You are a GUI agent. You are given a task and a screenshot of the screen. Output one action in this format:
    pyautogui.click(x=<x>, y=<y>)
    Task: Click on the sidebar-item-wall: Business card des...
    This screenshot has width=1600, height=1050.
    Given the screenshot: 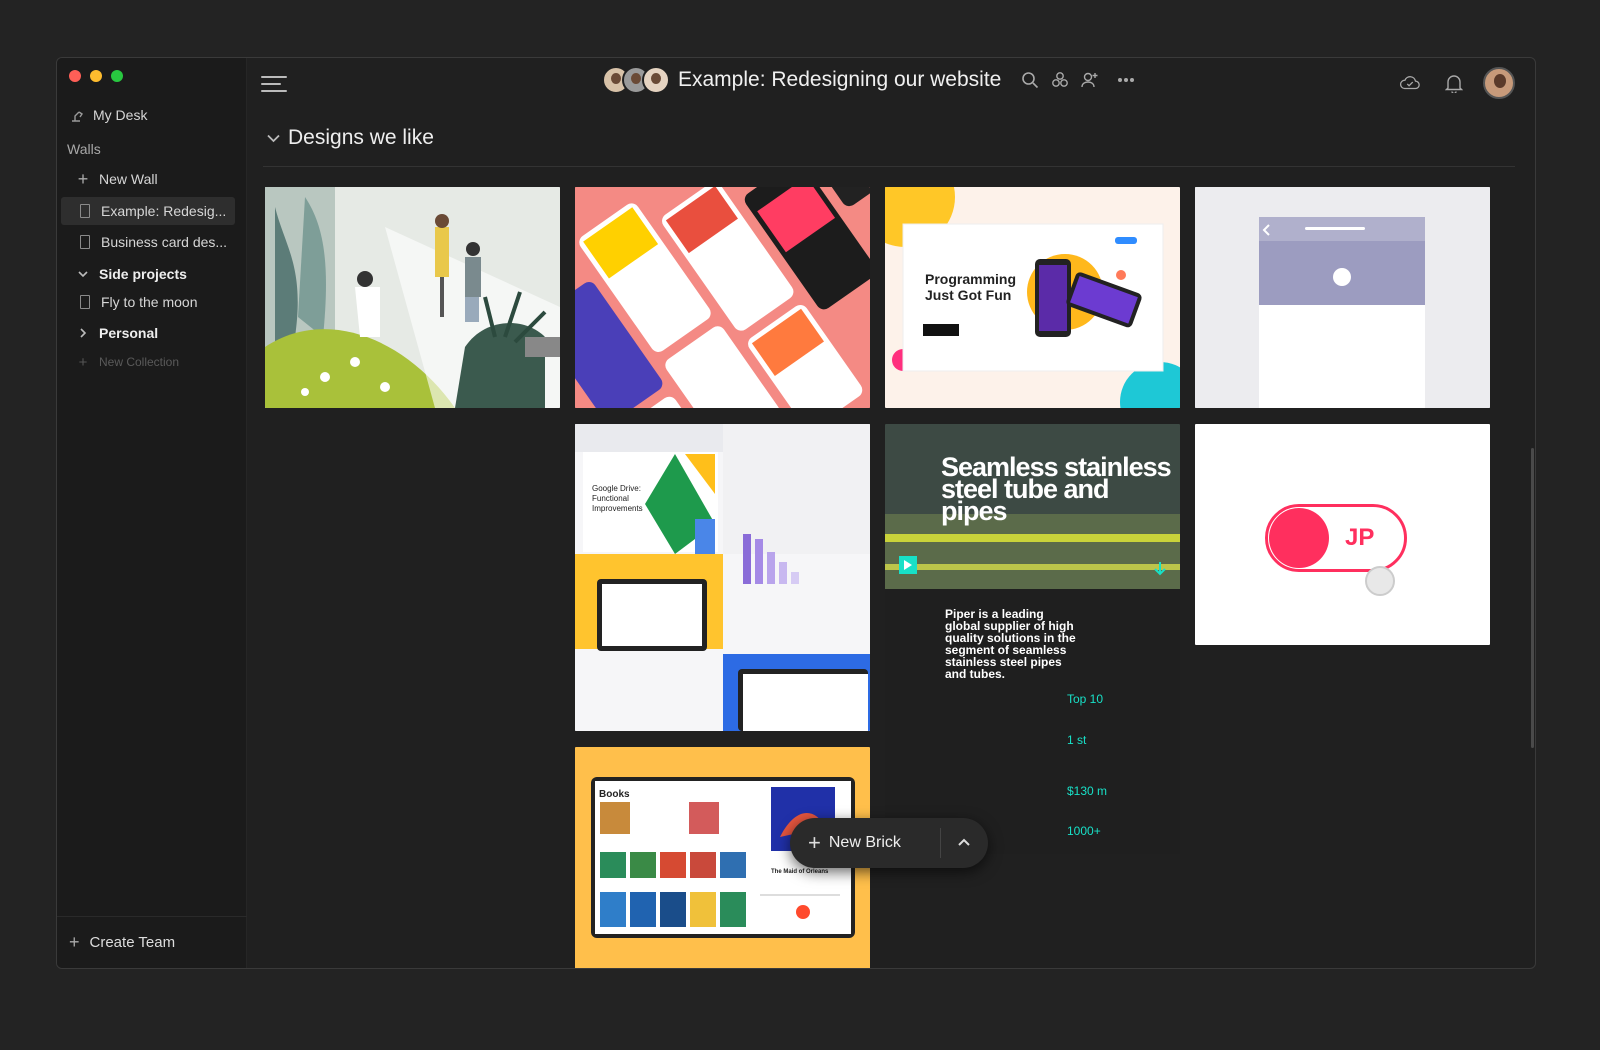 What is the action you would take?
    pyautogui.click(x=148, y=242)
    